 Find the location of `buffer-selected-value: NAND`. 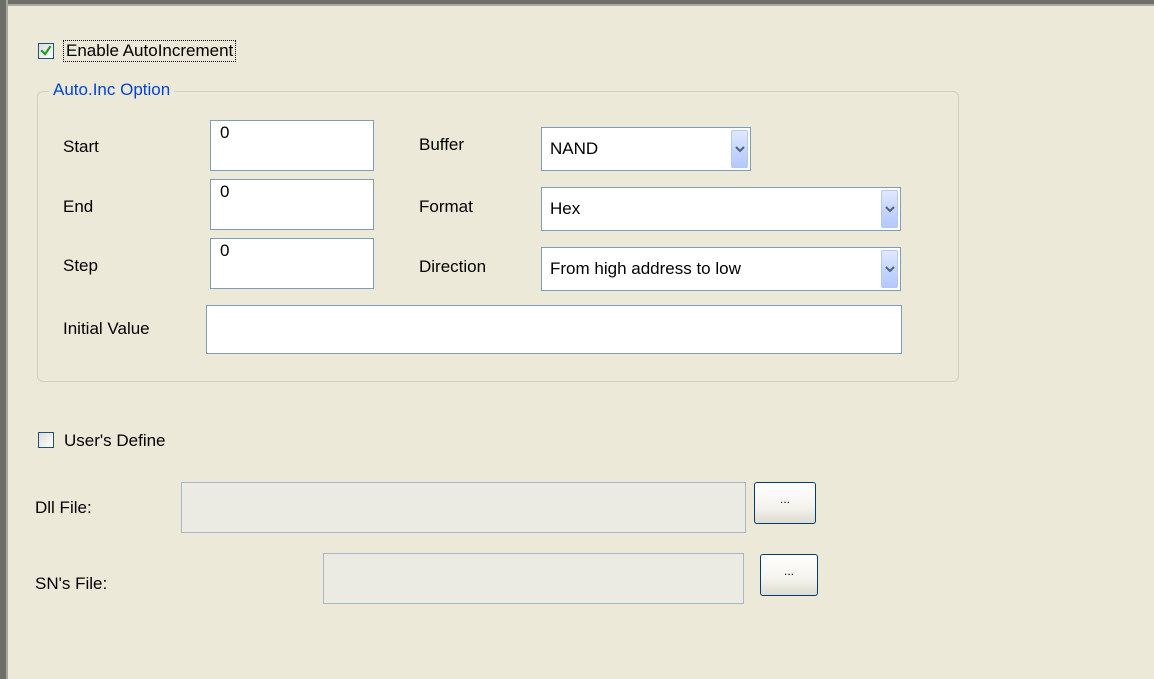

buffer-selected-value: NAND is located at coordinates (574, 148).